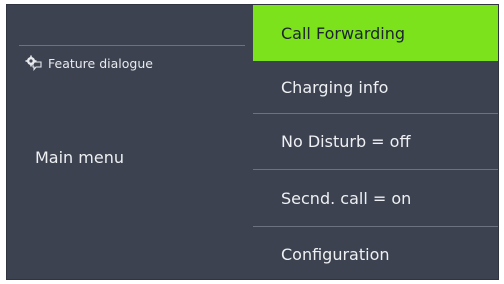 The height and width of the screenshot is (284, 504). I want to click on left-divider, so click(132, 45).